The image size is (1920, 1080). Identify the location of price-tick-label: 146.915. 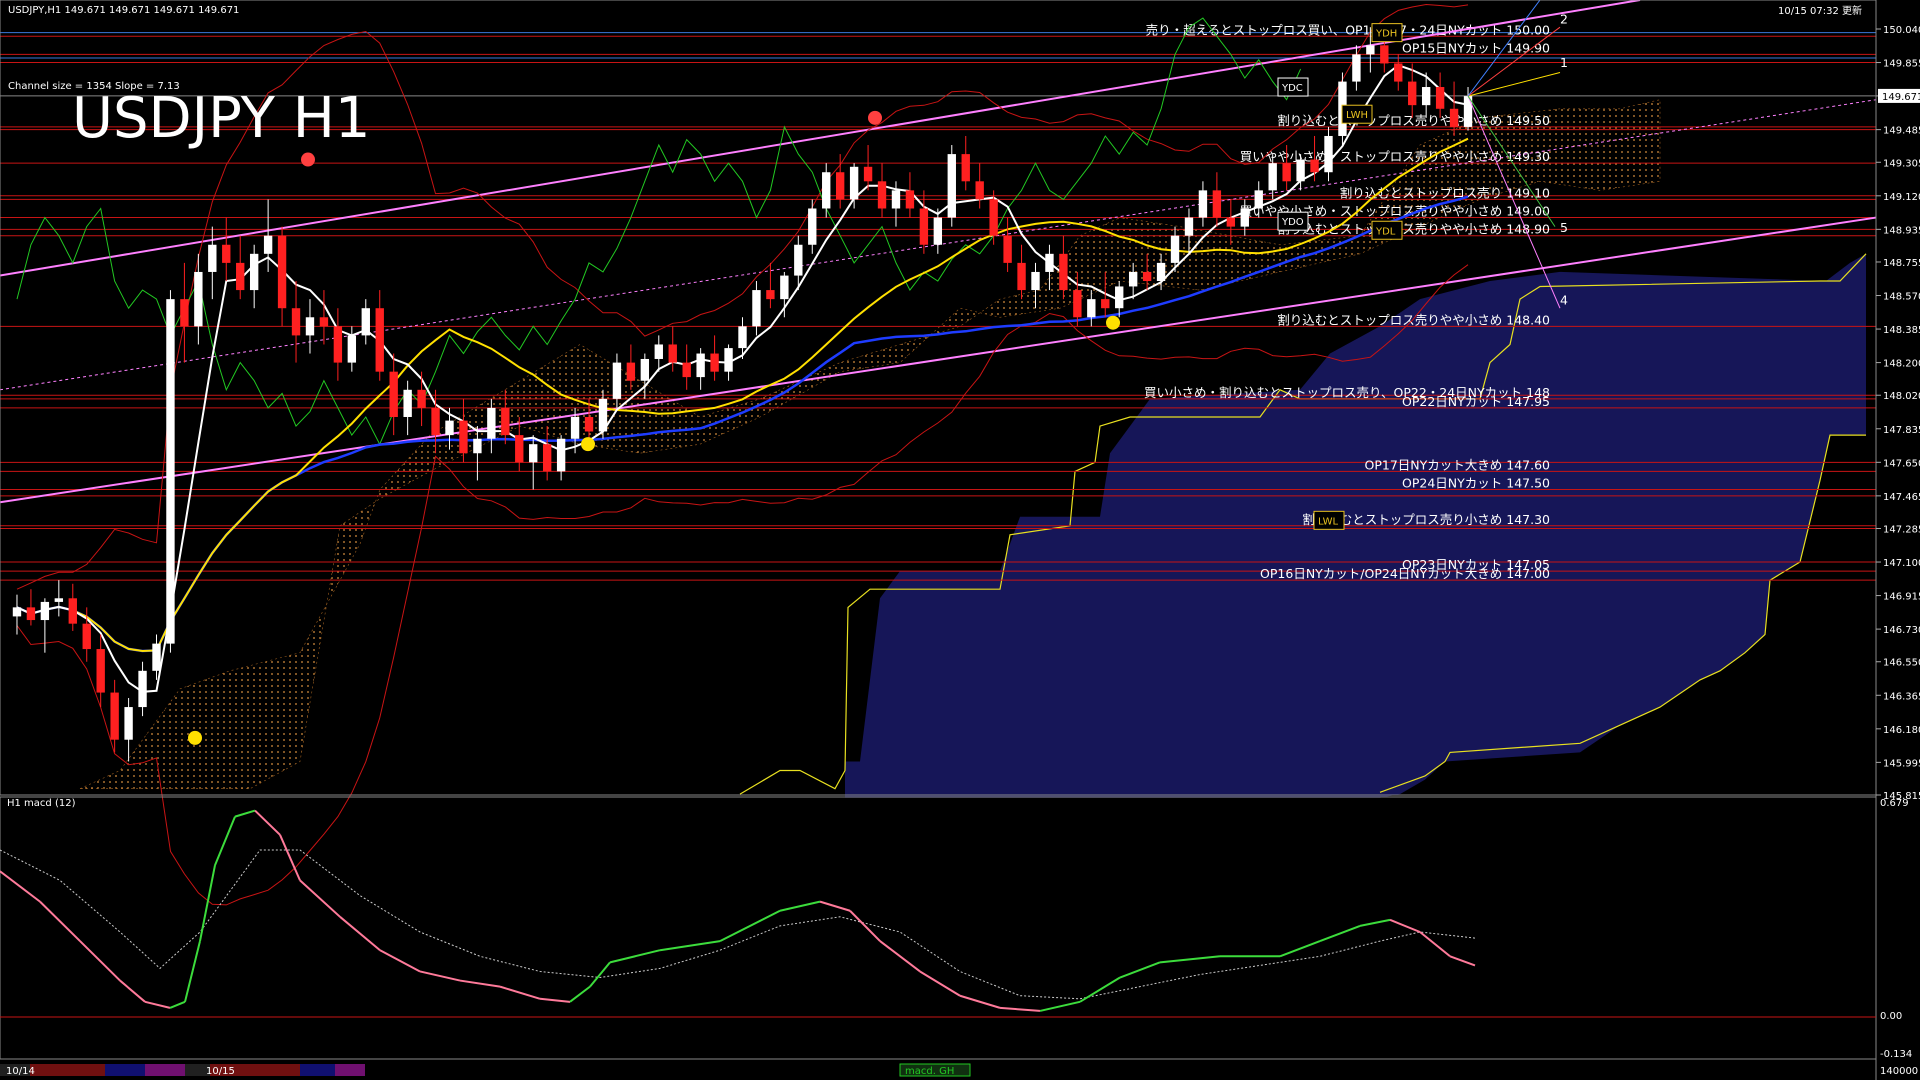
(1901, 597).